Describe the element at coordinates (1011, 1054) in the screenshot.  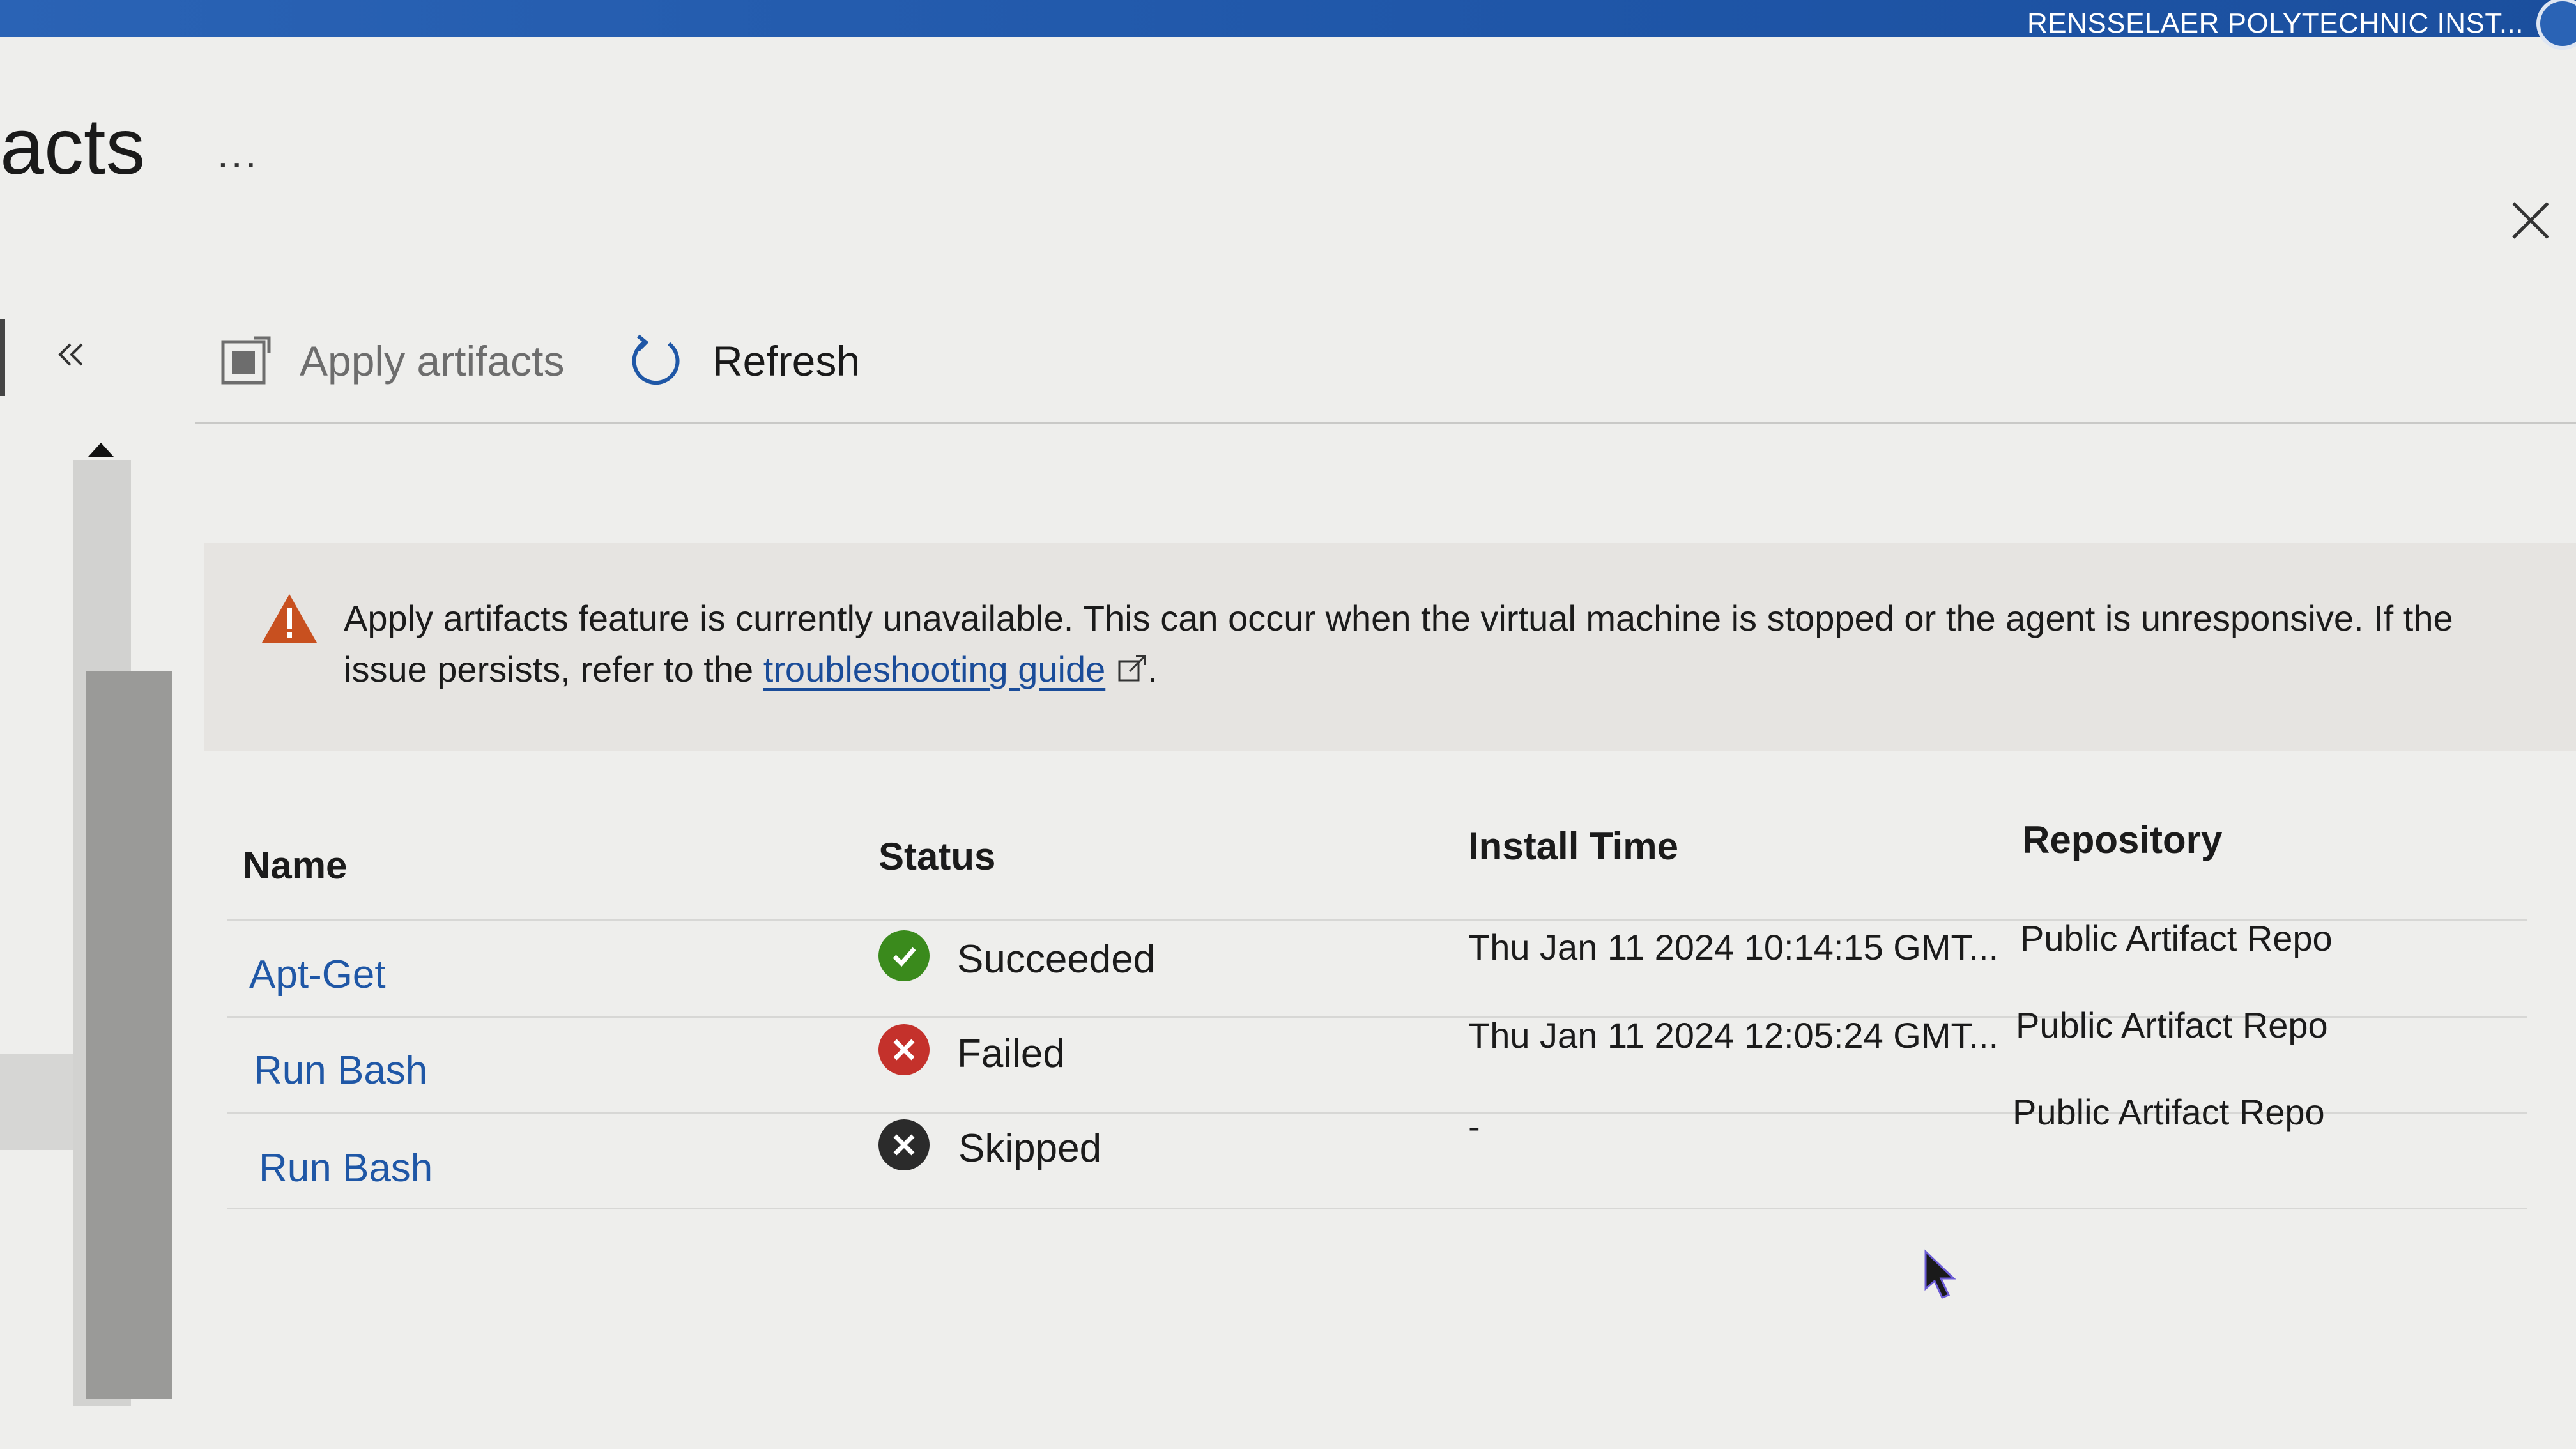
I see `status-text: Failed` at that location.